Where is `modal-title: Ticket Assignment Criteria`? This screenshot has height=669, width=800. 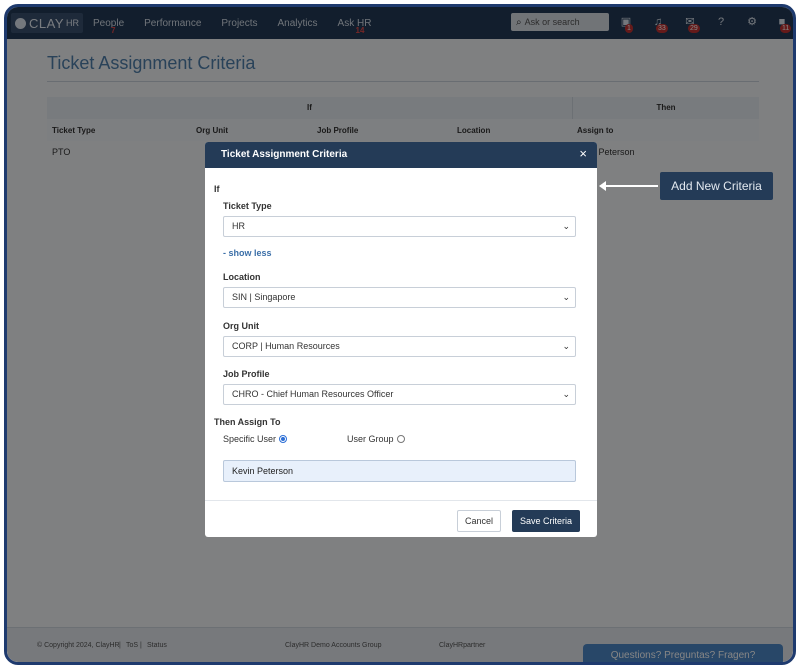
modal-title: Ticket Assignment Criteria is located at coordinates (284, 154).